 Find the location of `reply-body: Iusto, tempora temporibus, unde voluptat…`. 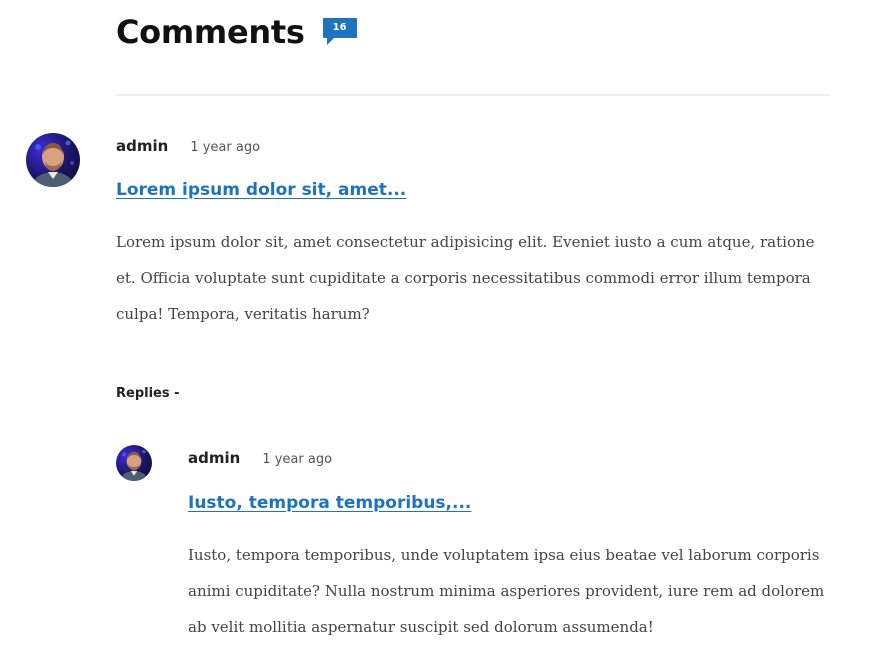

reply-body: Iusto, tempora temporibus, unde voluptat… is located at coordinates (506, 591).